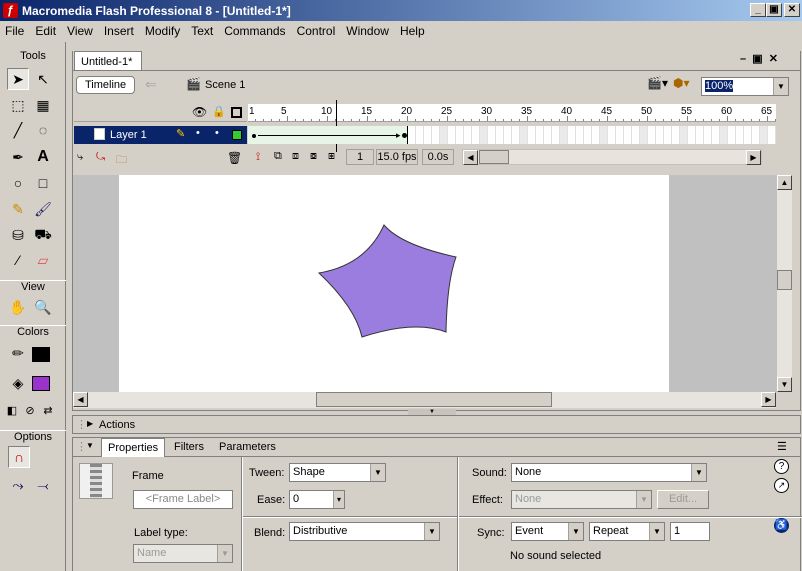 The height and width of the screenshot is (571, 802). I want to click on outline-color-swatch, so click(237, 135).